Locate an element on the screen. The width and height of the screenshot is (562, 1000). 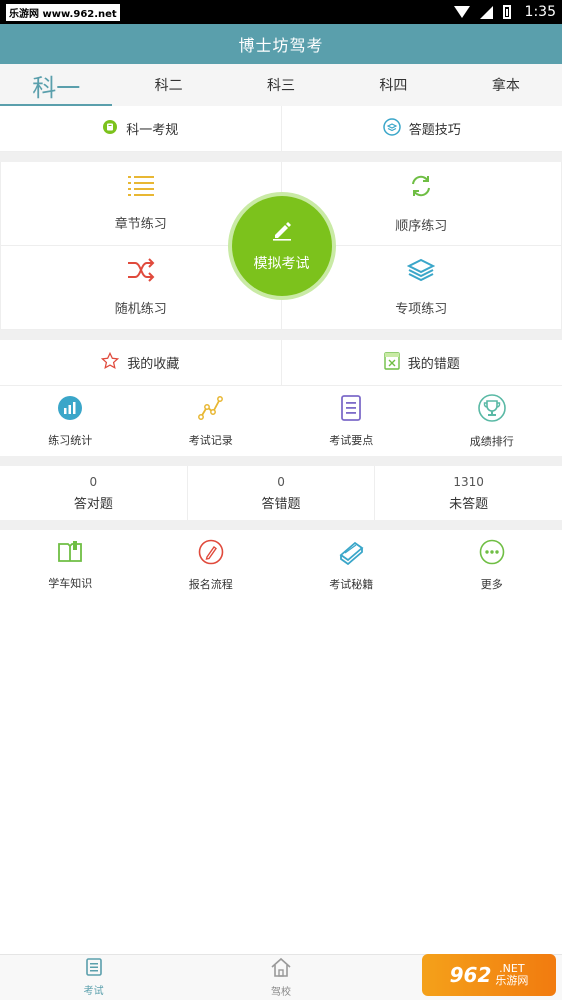
tips-link: 答题技巧 is located at coordinates (421, 128).